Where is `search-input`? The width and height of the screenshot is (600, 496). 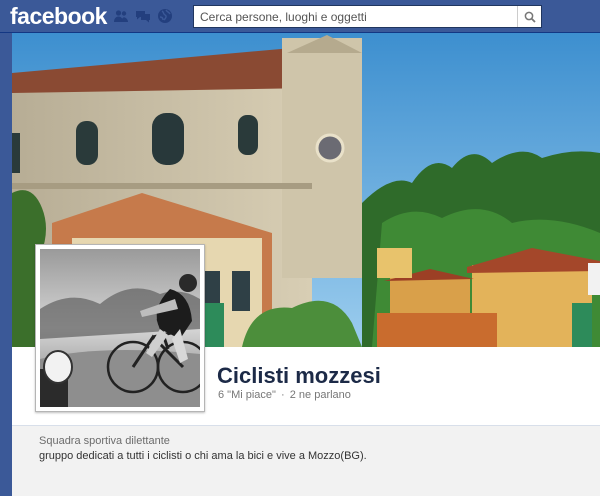
search-input is located at coordinates (355, 16).